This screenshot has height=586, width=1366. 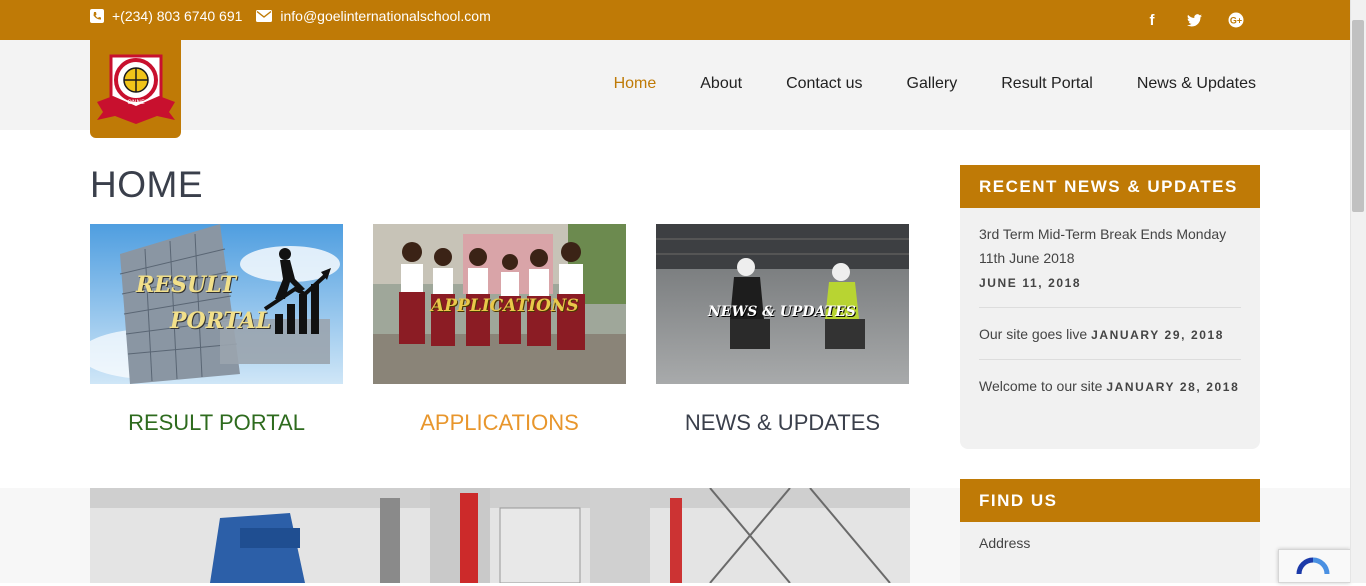 I want to click on phone-number: +(234) 803 6740 691, so click(x=177, y=16).